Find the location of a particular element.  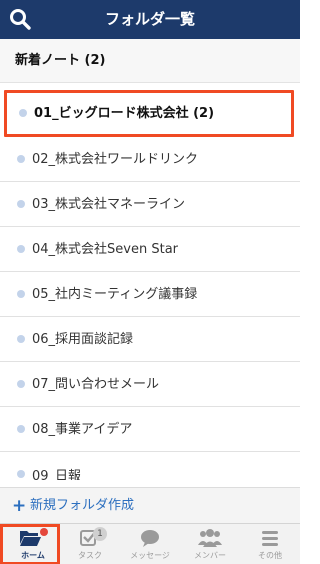

new-notes-section: 新着ノート (2) is located at coordinates (150, 61).